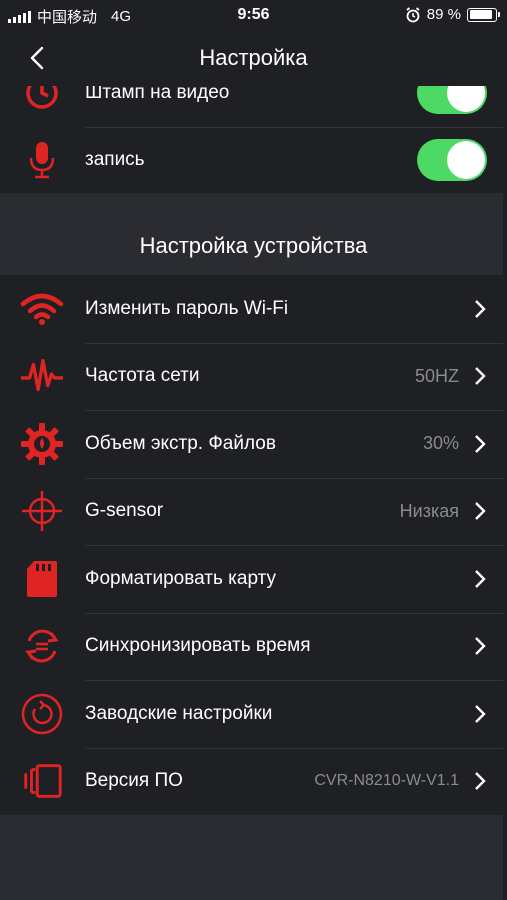 This screenshot has height=900, width=507. I want to click on settings-row-value: Низкая, so click(429, 510).